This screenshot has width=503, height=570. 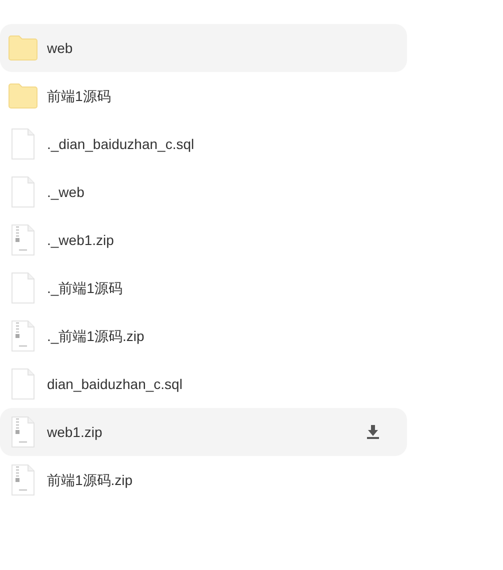 I want to click on file-name: web, so click(x=60, y=48).